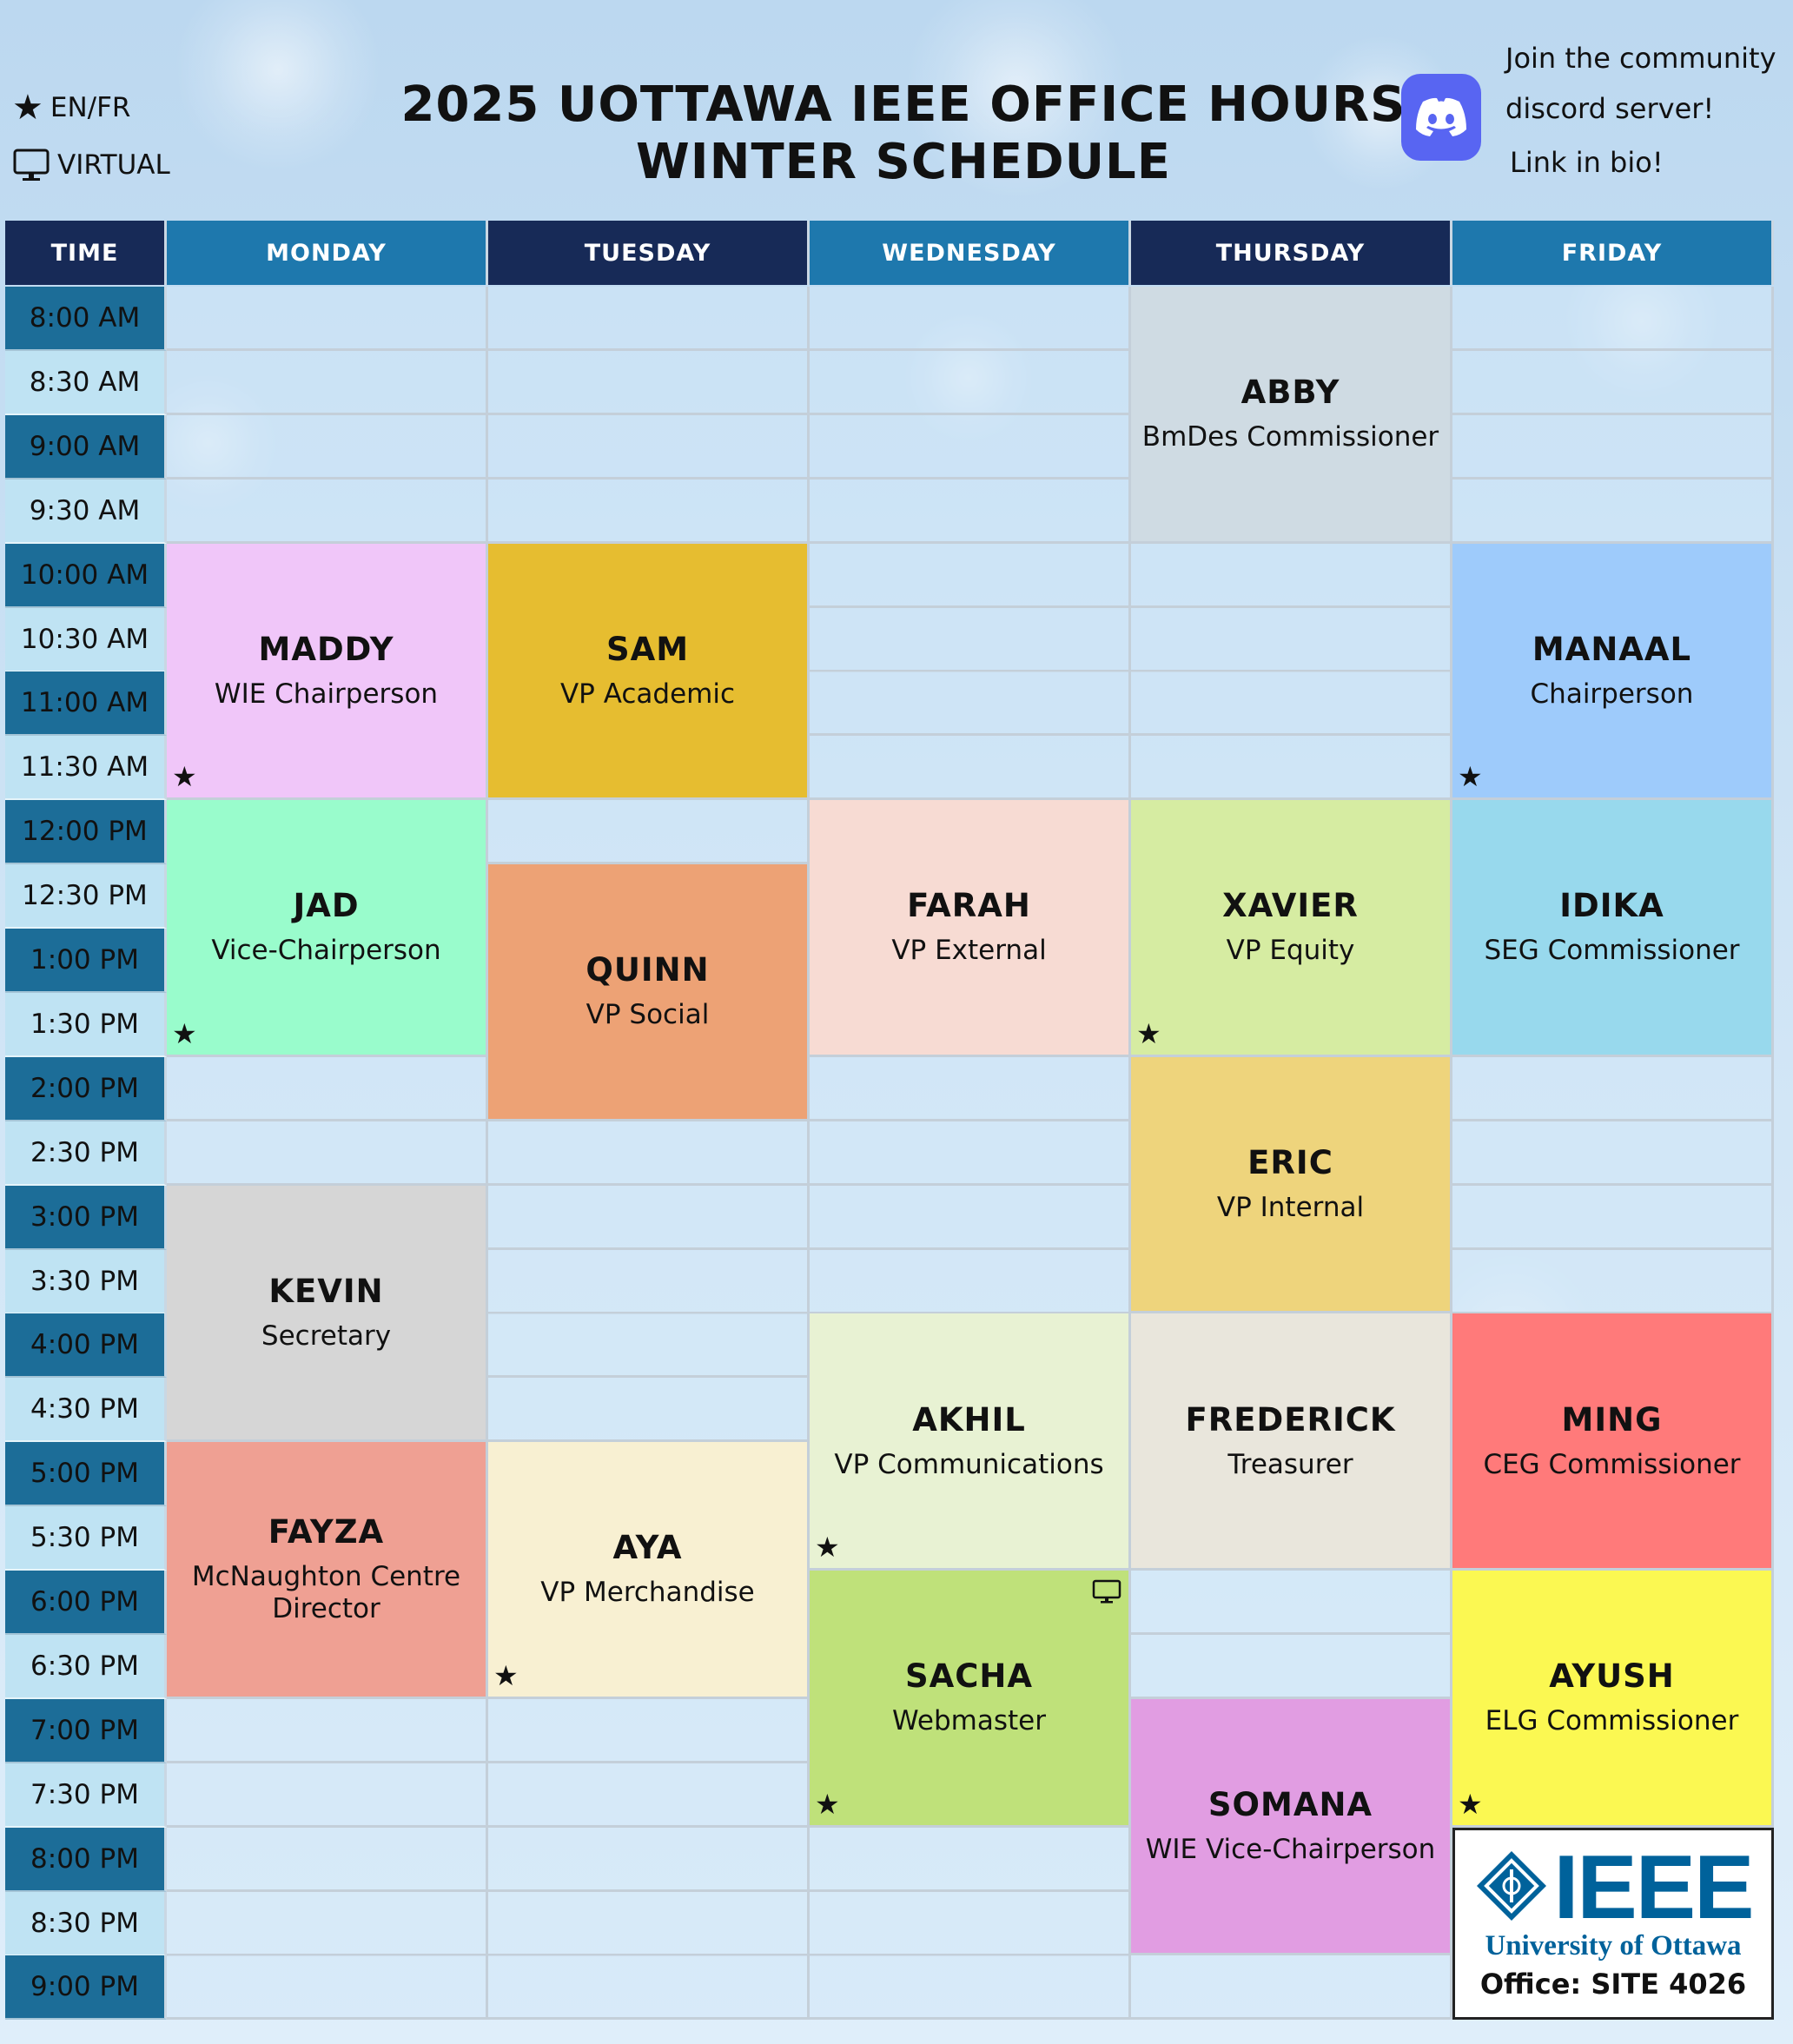  Describe the element at coordinates (90, 107) in the screenshot. I see `legend-bilingual-label: EN/FR` at that location.